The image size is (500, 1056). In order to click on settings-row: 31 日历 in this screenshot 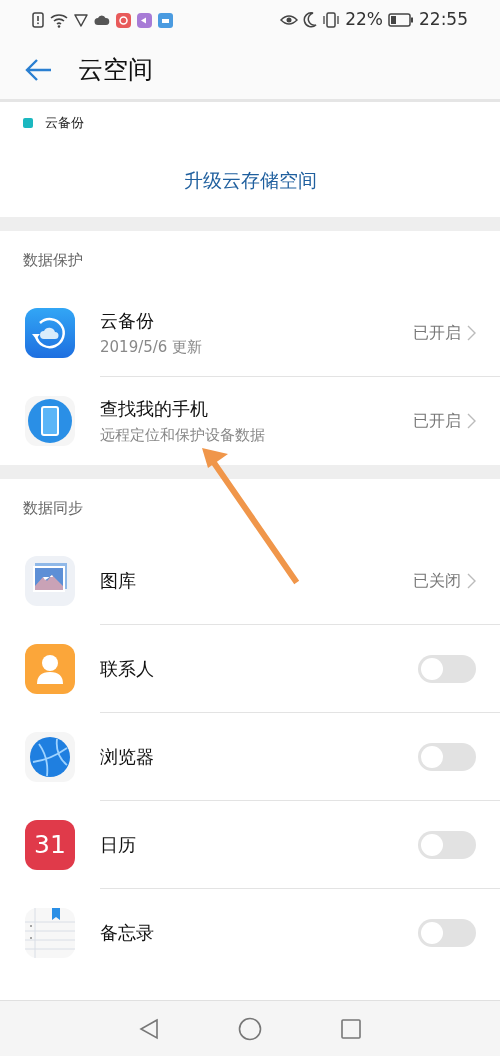, I will do `click(250, 845)`.